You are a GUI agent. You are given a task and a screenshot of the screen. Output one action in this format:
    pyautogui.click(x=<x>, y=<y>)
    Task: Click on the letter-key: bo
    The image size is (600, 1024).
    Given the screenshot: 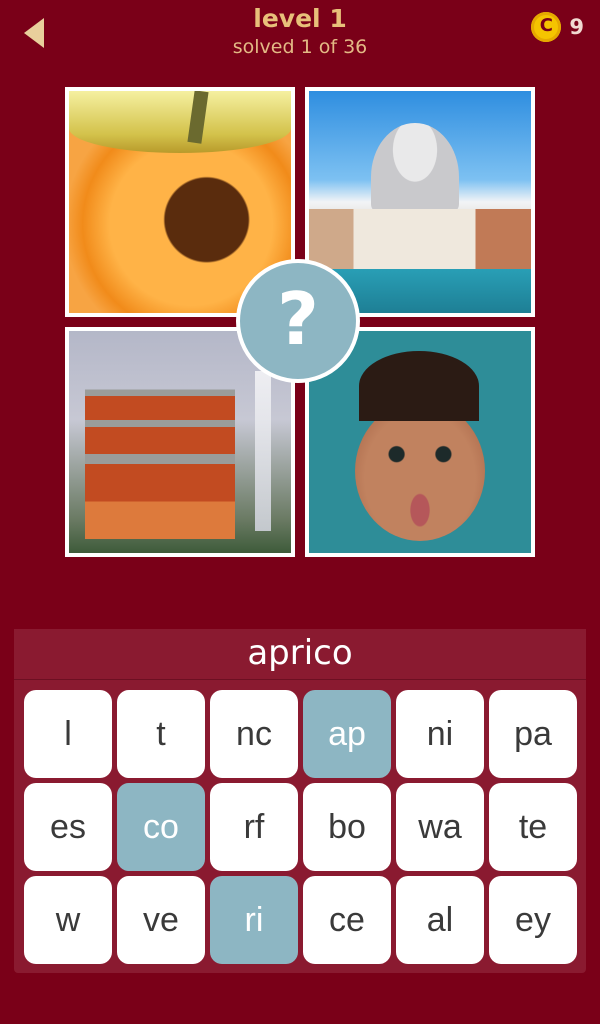 What is the action you would take?
    pyautogui.click(x=347, y=827)
    